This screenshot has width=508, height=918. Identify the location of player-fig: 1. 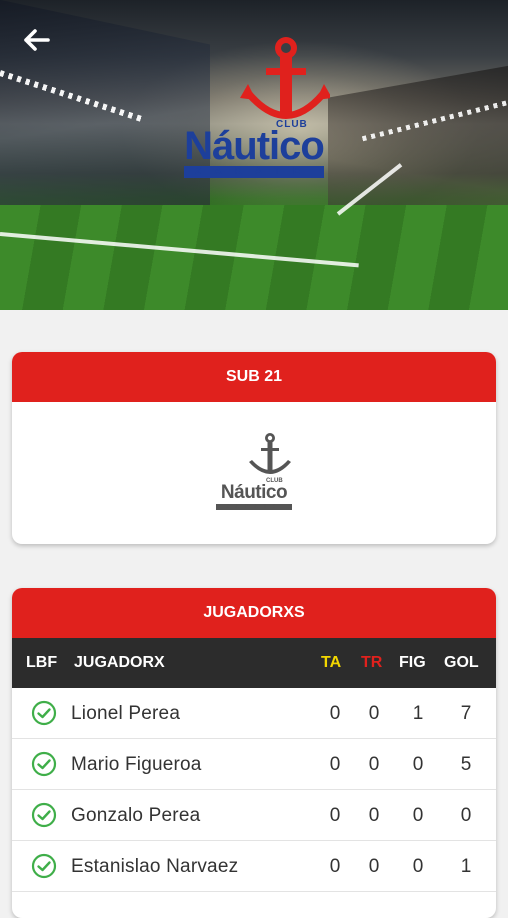
(418, 713).